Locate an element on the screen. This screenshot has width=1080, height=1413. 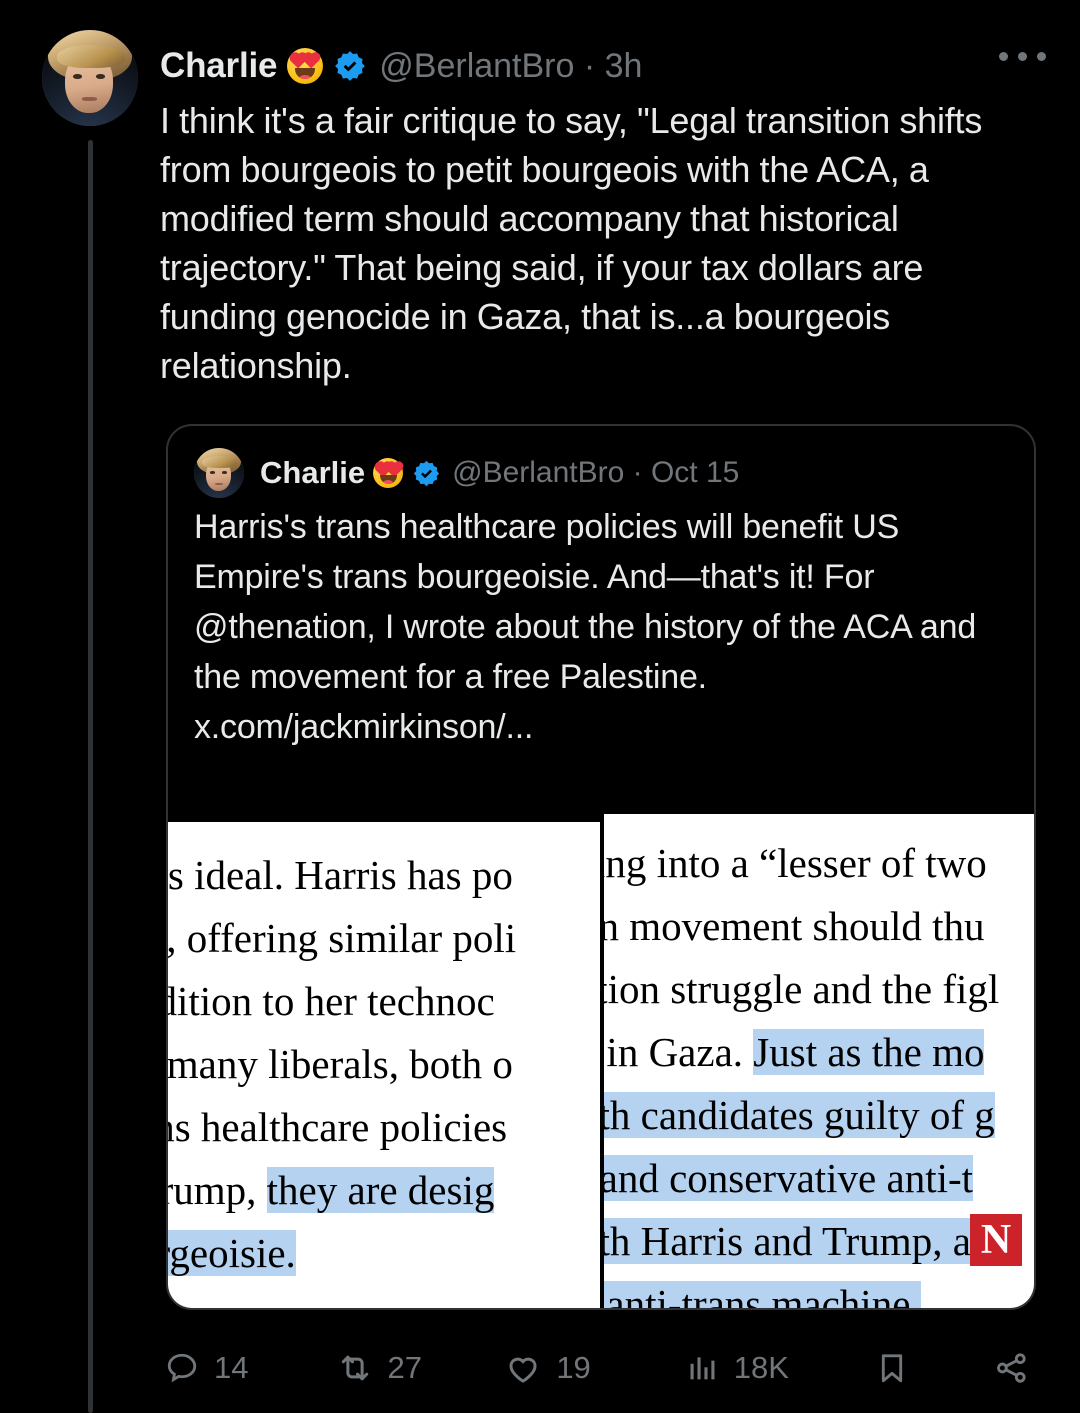
views-button: 18K is located at coordinates (737, 1368).